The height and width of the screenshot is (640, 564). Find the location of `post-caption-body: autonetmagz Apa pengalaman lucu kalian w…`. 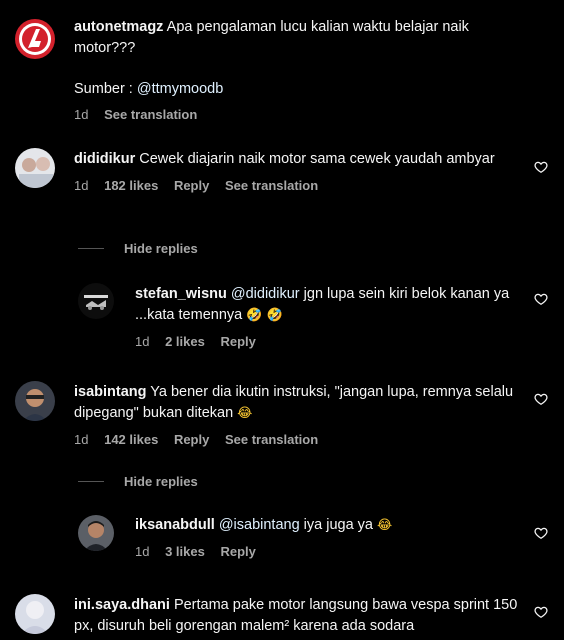

post-caption-body: autonetmagz Apa pengalaman lucu kalian w… is located at coordinates (299, 70).